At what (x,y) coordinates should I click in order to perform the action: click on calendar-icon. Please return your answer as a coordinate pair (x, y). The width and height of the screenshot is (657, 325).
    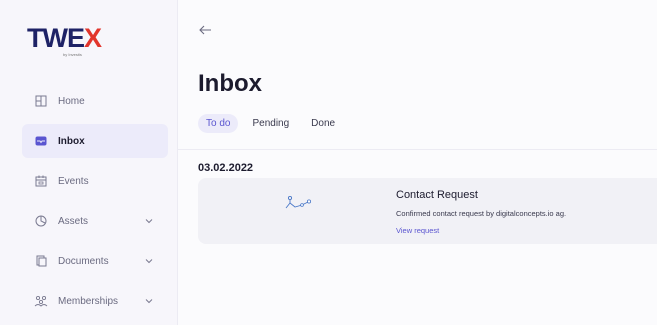
    Looking at the image, I should click on (41, 181).